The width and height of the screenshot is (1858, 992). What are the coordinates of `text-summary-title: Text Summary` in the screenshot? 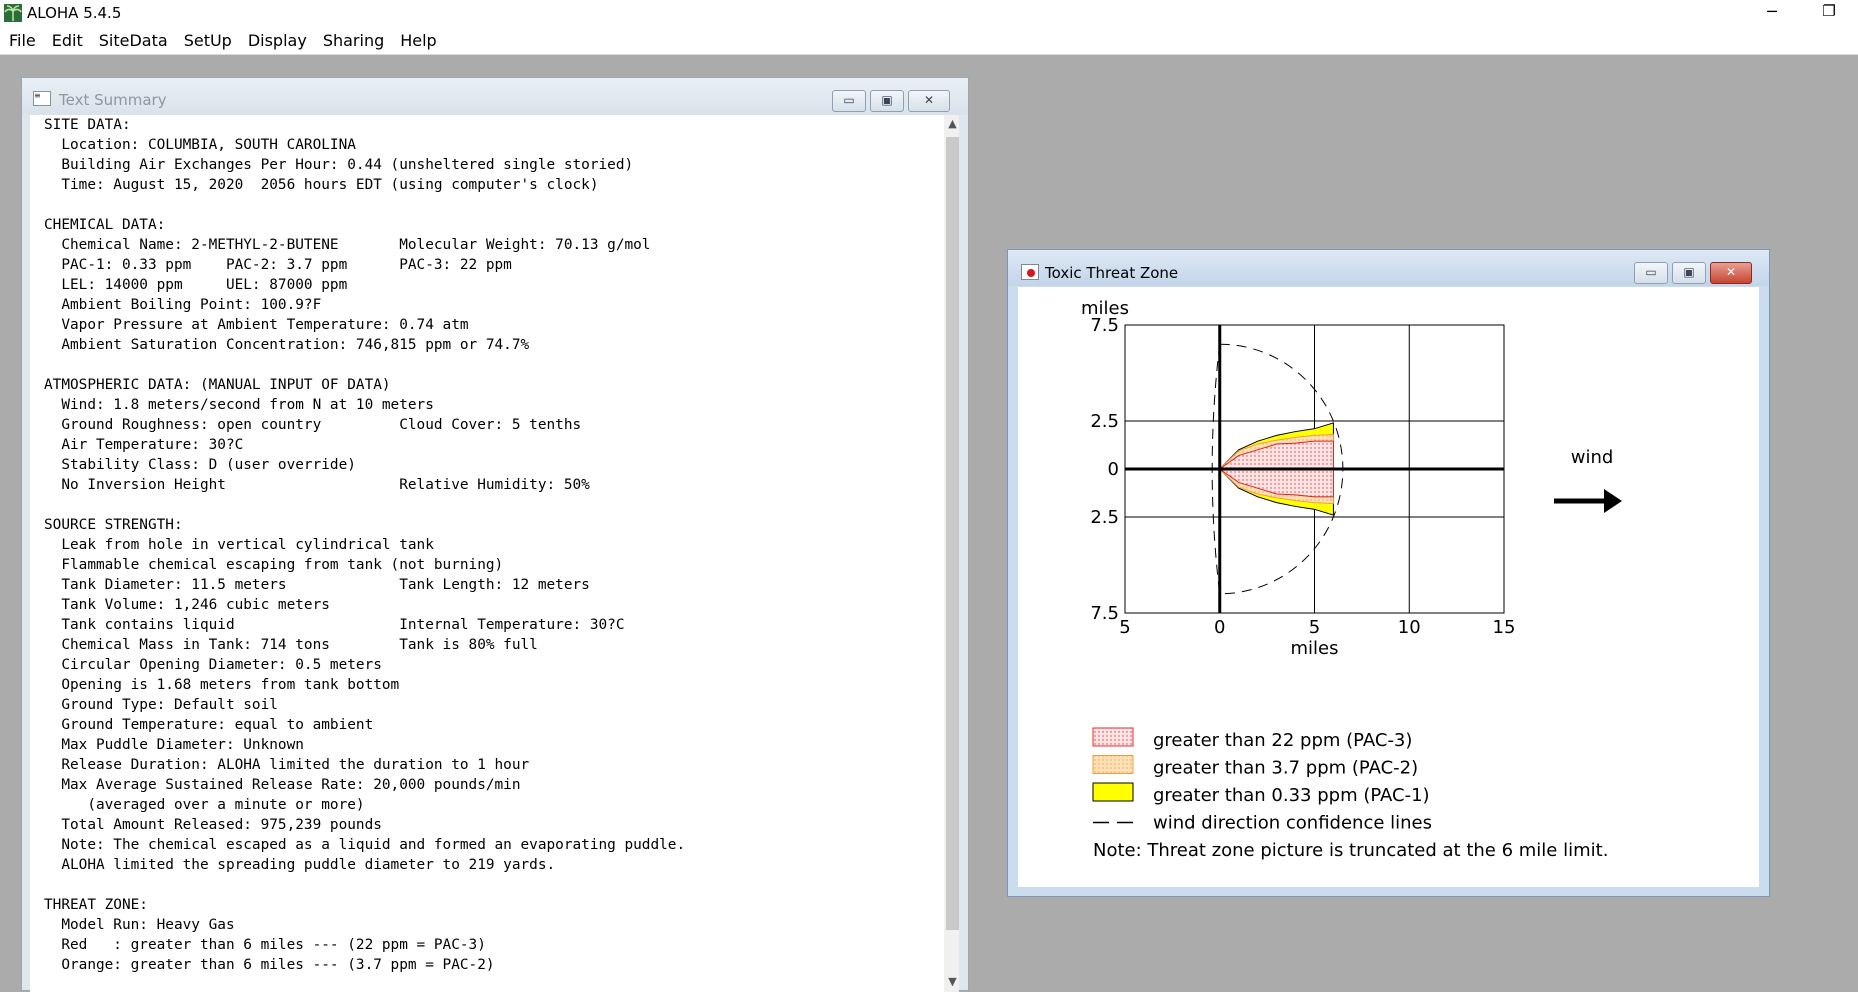 It's located at (113, 100).